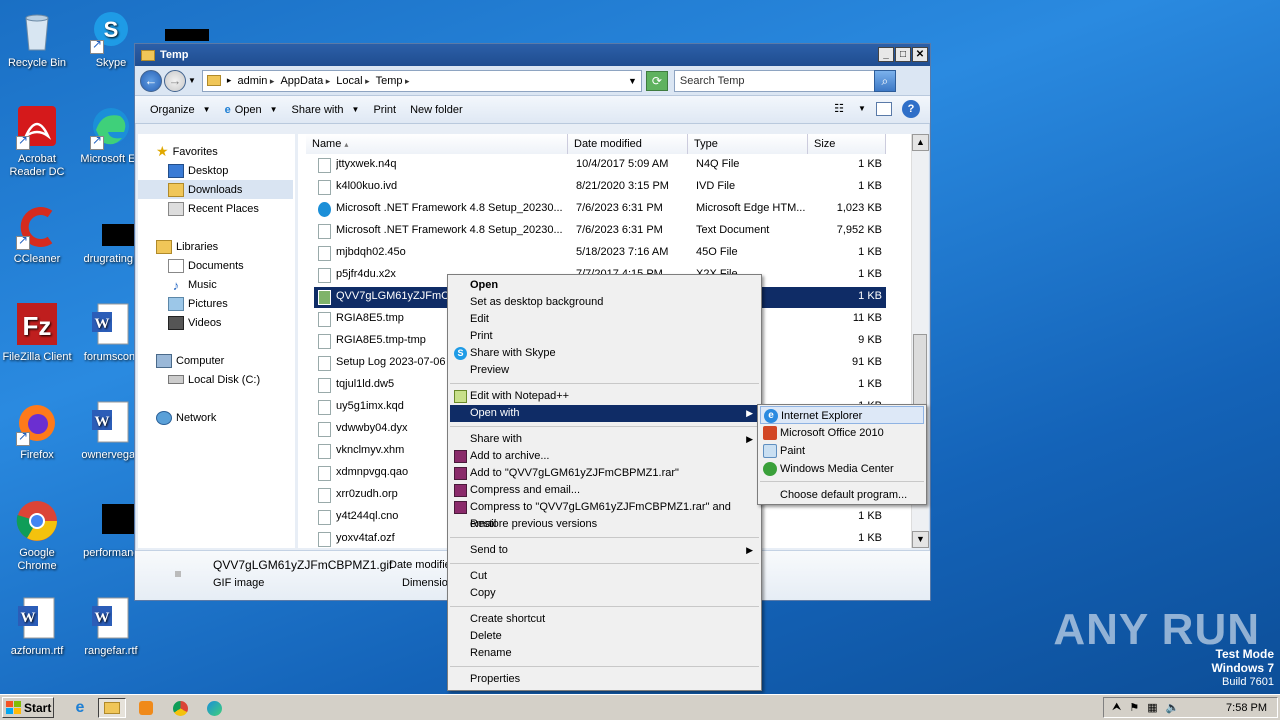  I want to click on action-center-icon: ⚑, so click(1134, 707).